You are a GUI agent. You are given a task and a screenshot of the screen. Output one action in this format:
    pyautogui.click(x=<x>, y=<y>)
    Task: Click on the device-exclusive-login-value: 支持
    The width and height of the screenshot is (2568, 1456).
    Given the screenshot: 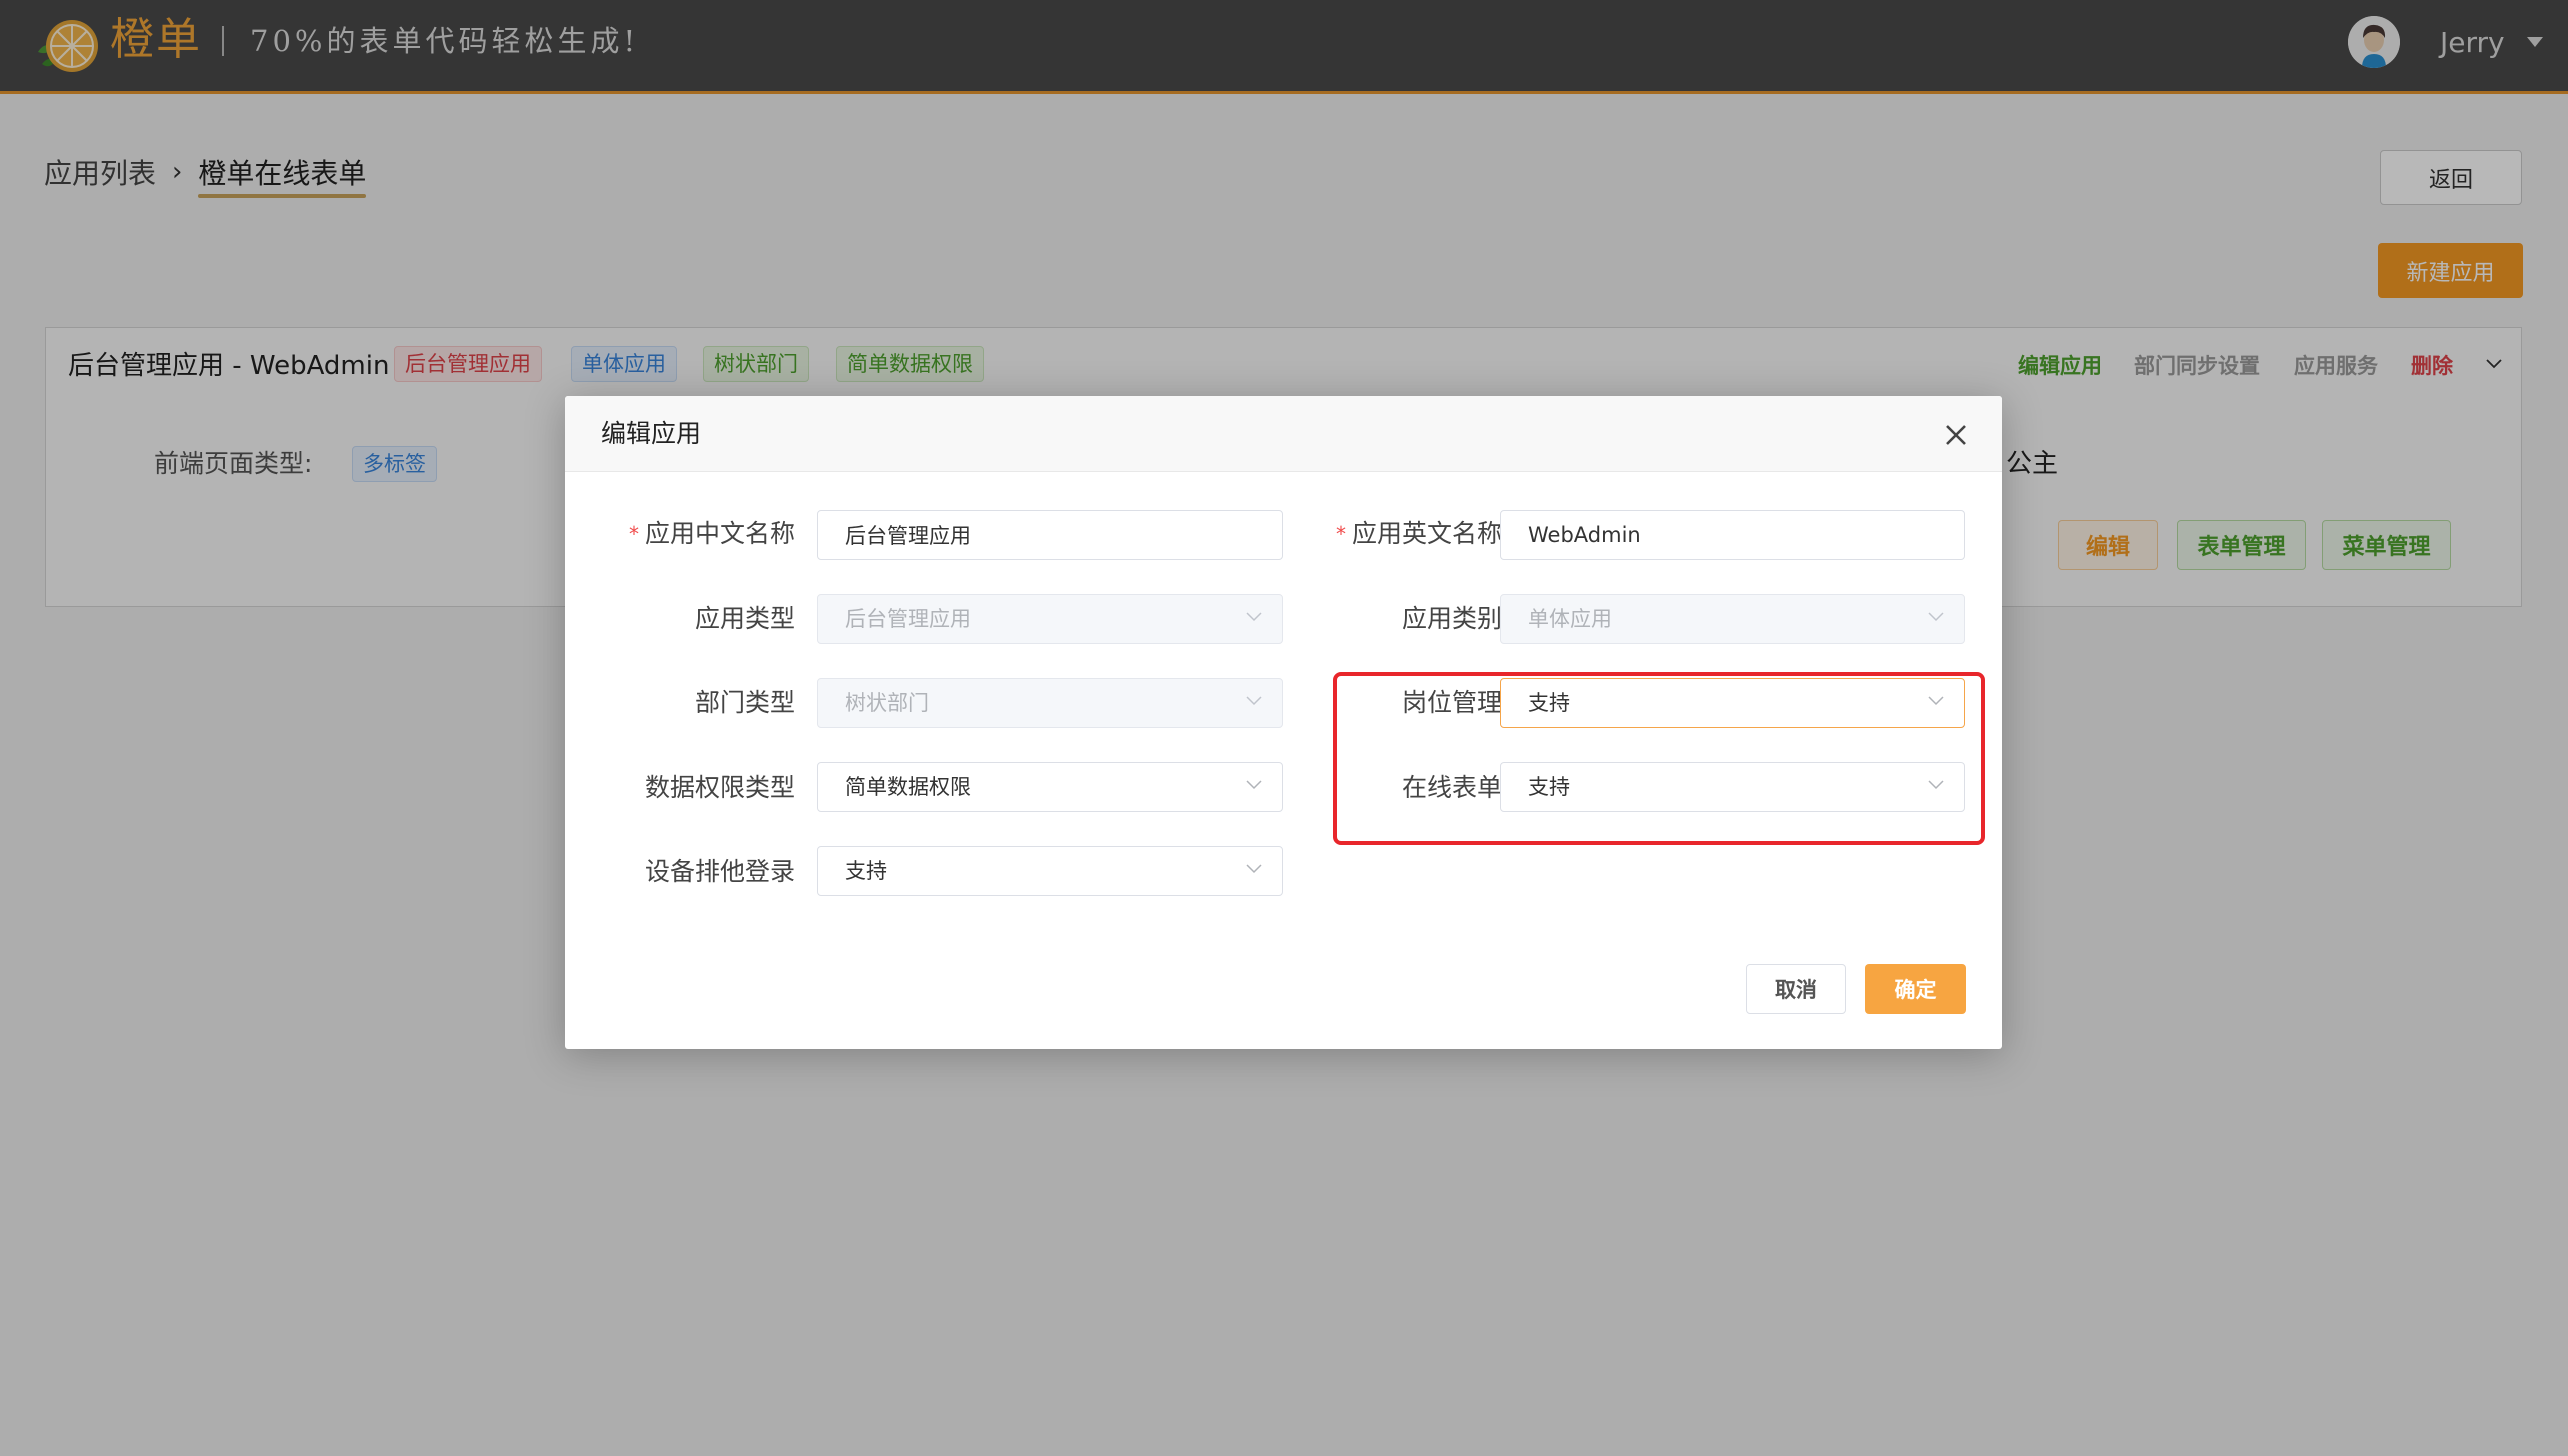 What is the action you would take?
    pyautogui.click(x=866, y=871)
    